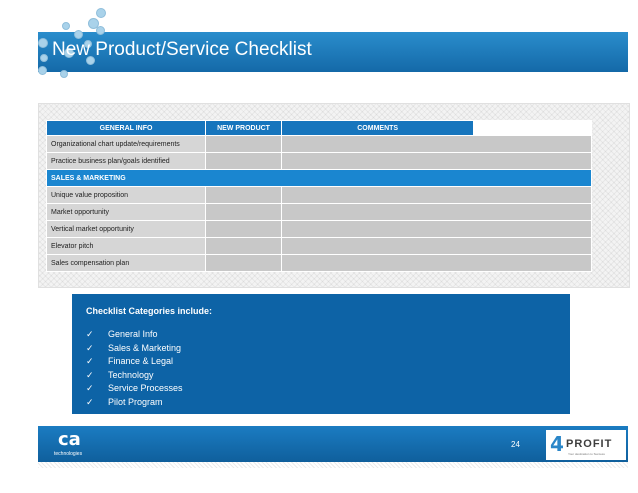  I want to click on table-row: Vertical market opportunity, so click(319, 229).